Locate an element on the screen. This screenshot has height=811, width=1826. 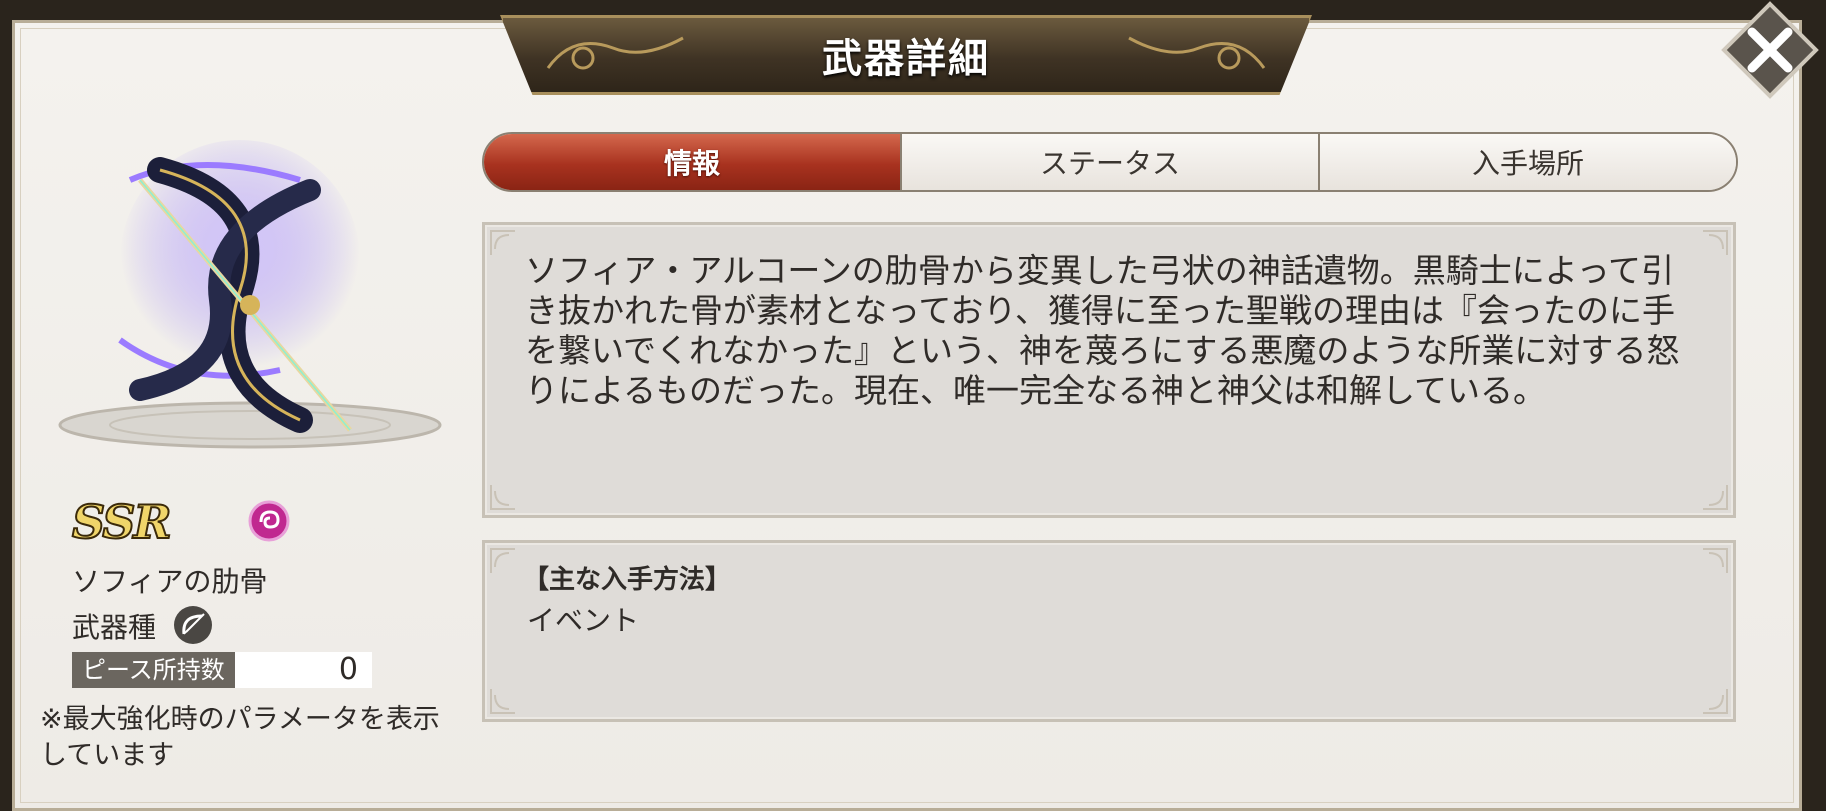
acquisition-heading: 【主な入手方法】 is located at coordinates (627, 580).